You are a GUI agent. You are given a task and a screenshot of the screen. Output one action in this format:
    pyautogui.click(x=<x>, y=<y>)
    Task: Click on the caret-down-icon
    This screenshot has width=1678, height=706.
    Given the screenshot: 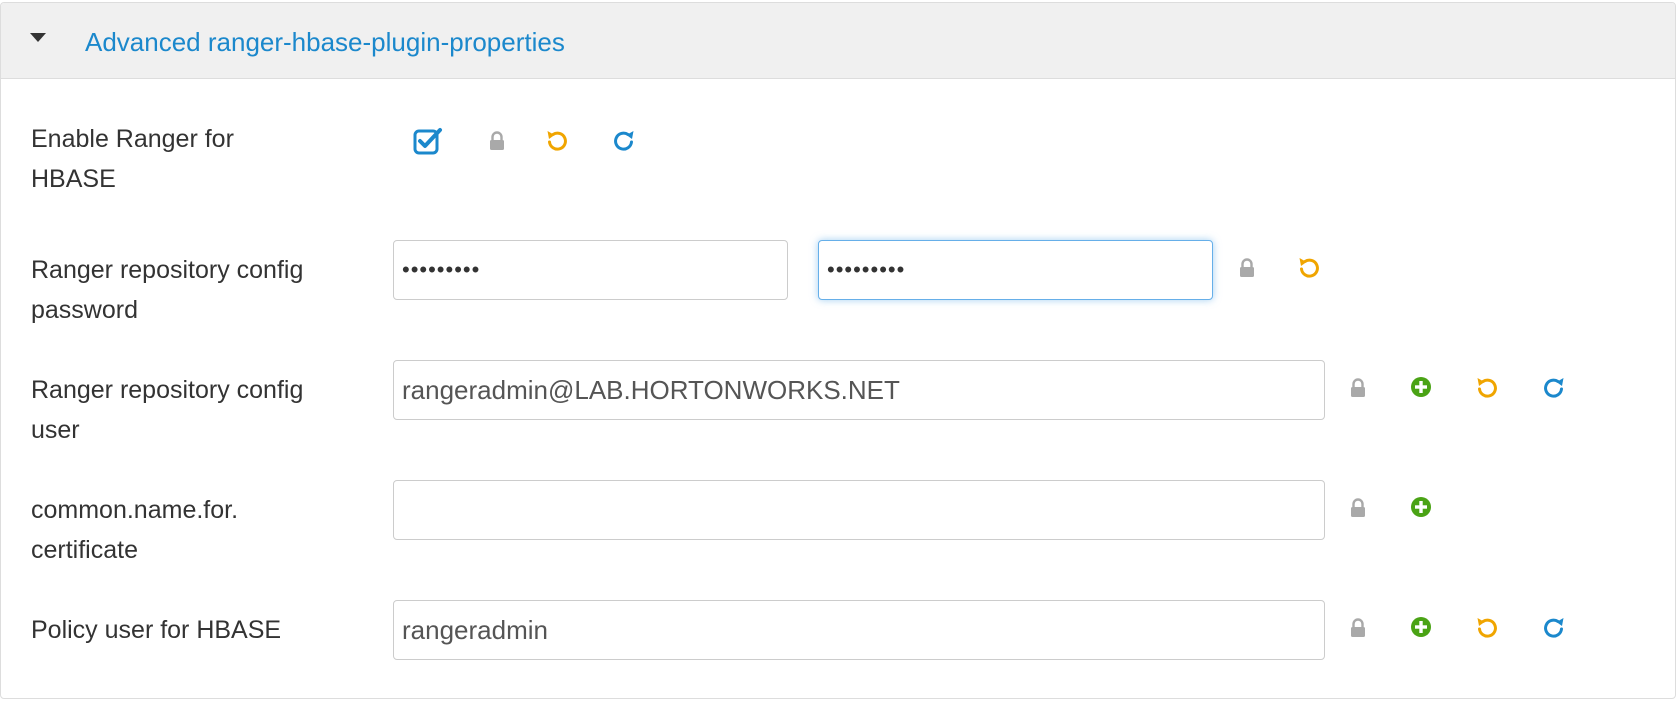 What is the action you would take?
    pyautogui.click(x=38, y=37)
    